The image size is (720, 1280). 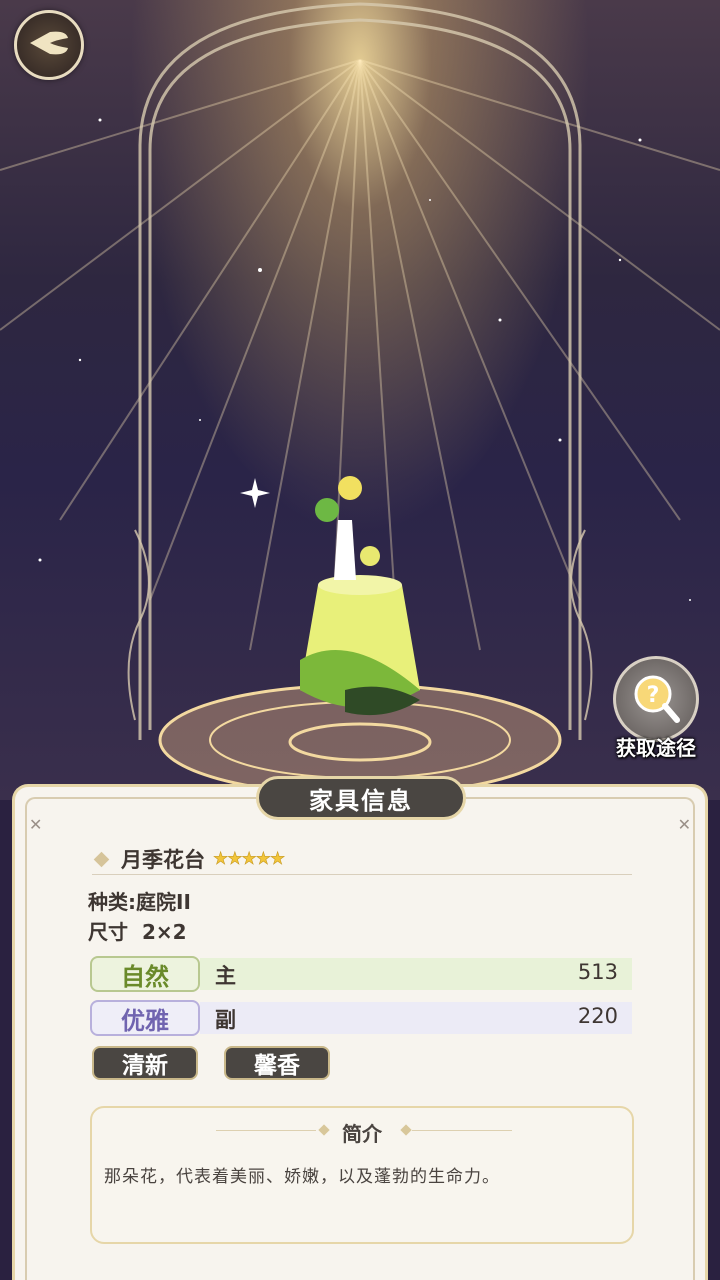 I want to click on size-value: 2×2, so click(x=164, y=932).